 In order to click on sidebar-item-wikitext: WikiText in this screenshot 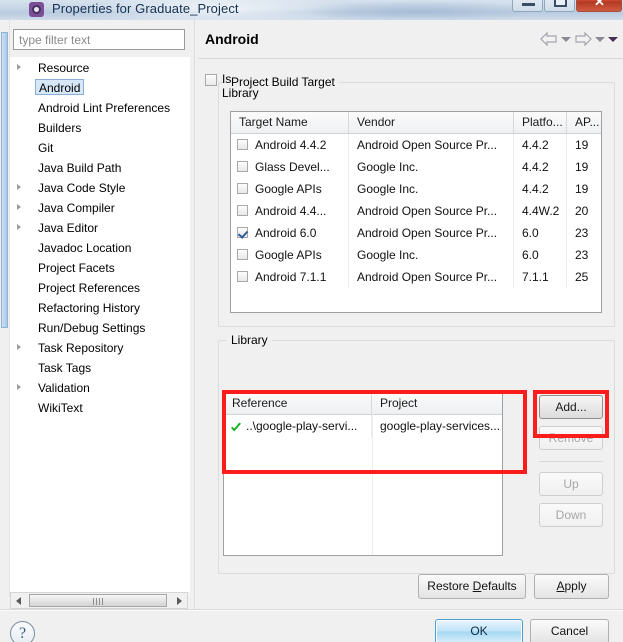, I will do `click(100, 408)`.